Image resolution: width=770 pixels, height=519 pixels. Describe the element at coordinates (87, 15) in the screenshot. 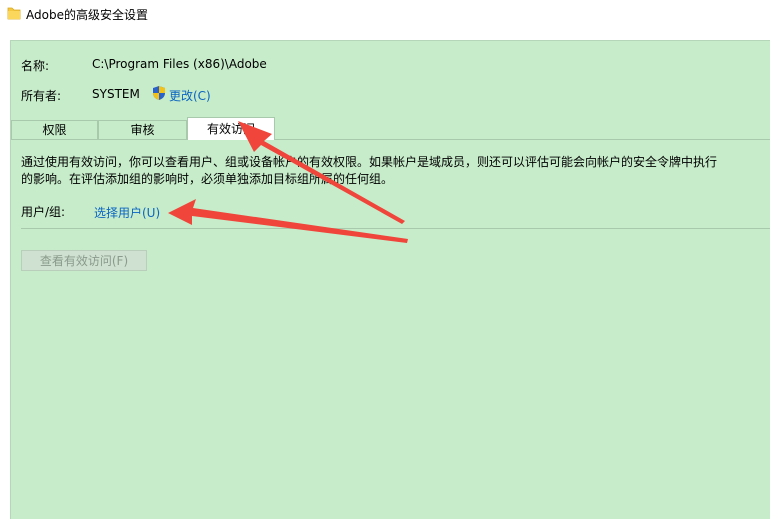

I see `window-title: Adobe的高级安全设置` at that location.